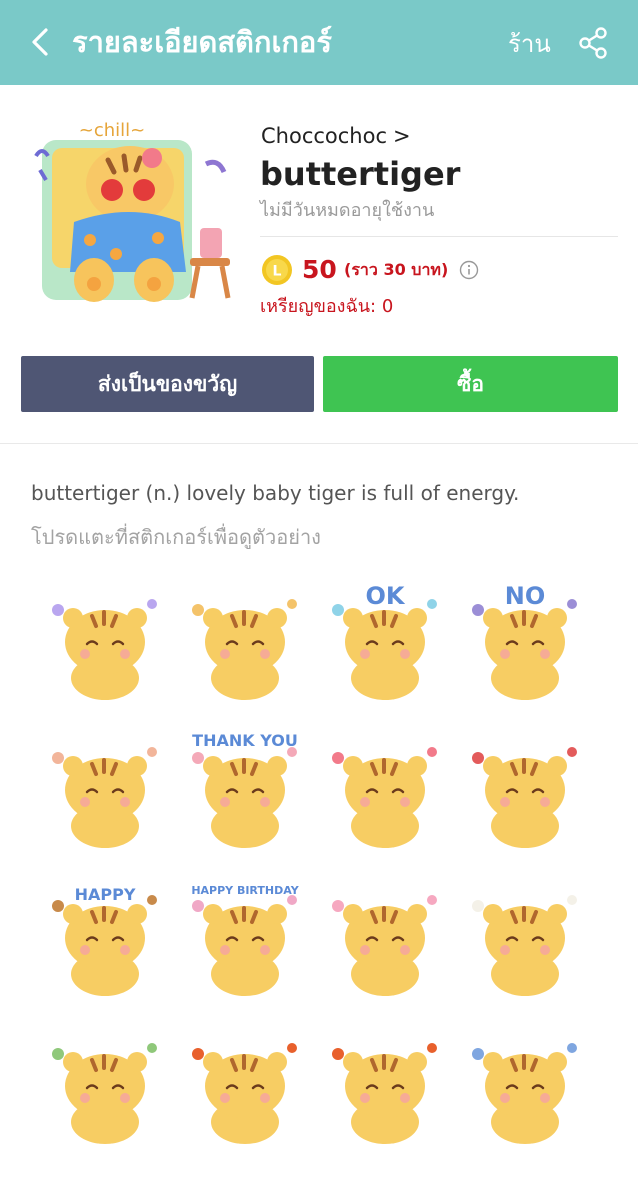 The image size is (638, 1200). Describe the element at coordinates (525, 1089) in the screenshot. I see `sticker-shocked` at that location.